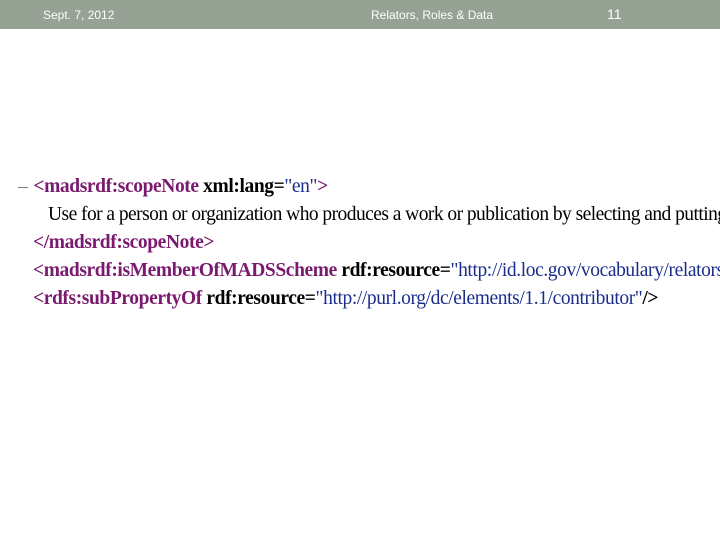  Describe the element at coordinates (585, 270) in the screenshot. I see `xml-attribute-value: "http://id.loc.gov/vocabulary/relators"` at that location.